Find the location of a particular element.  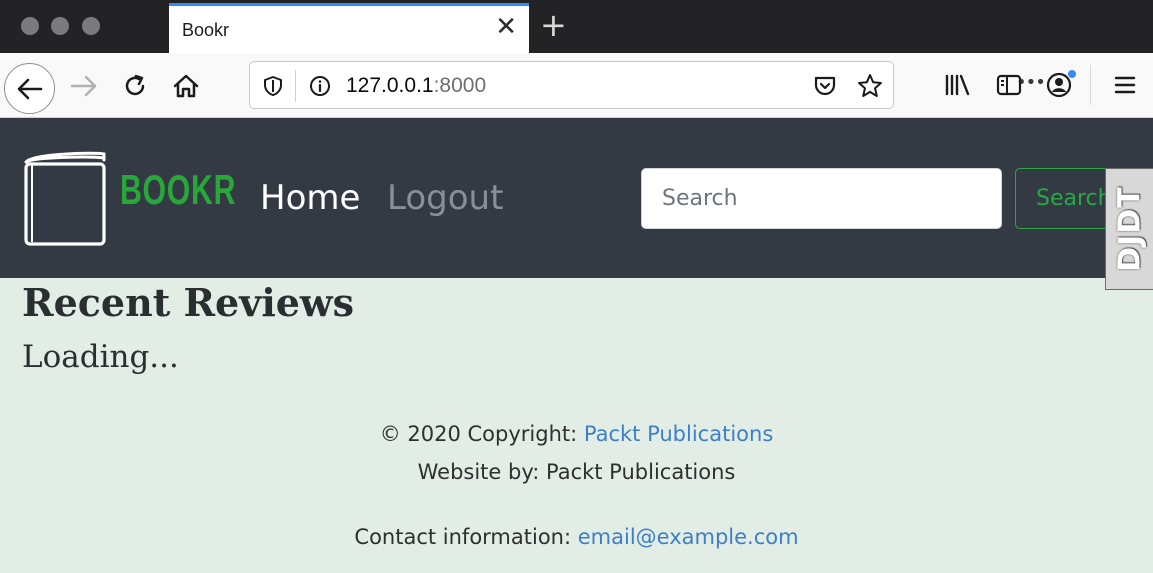

brand-logo: BOOKR is located at coordinates (178, 190).